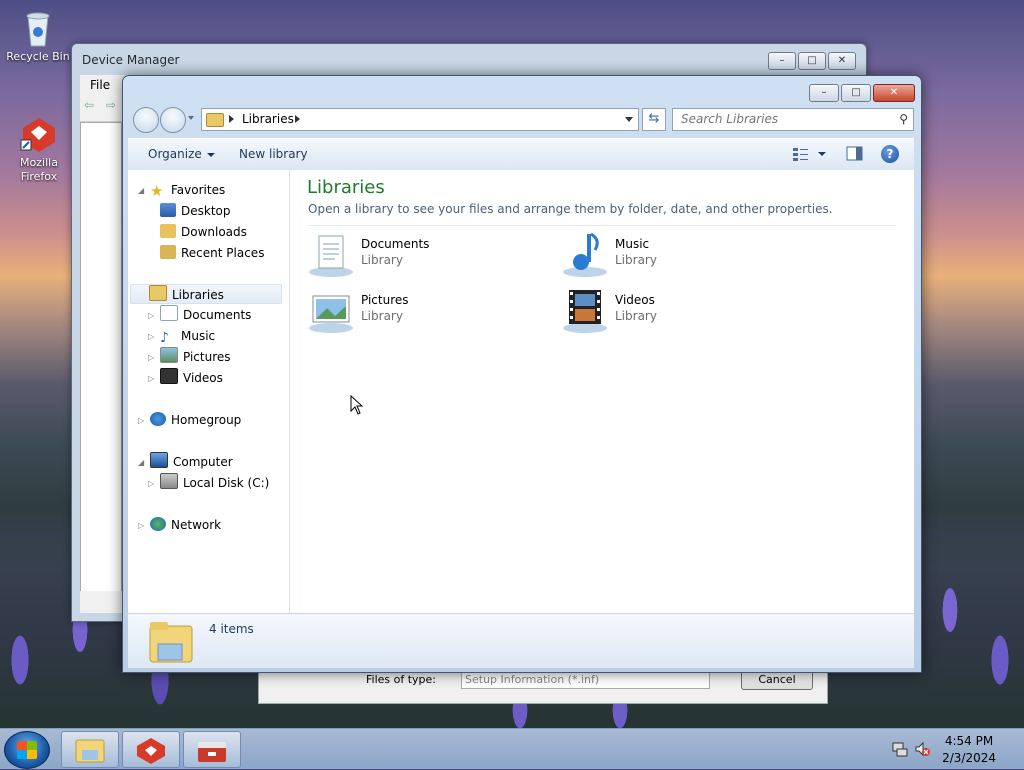 This screenshot has width=1024, height=770. Describe the element at coordinates (131, 60) in the screenshot. I see `device-manager-title: Device Manager` at that location.